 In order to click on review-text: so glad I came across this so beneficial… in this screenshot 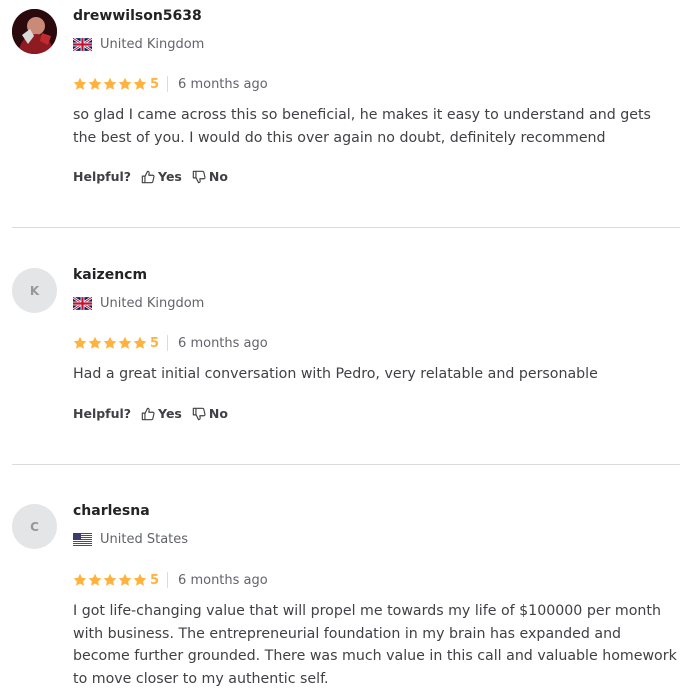, I will do `click(362, 126)`.